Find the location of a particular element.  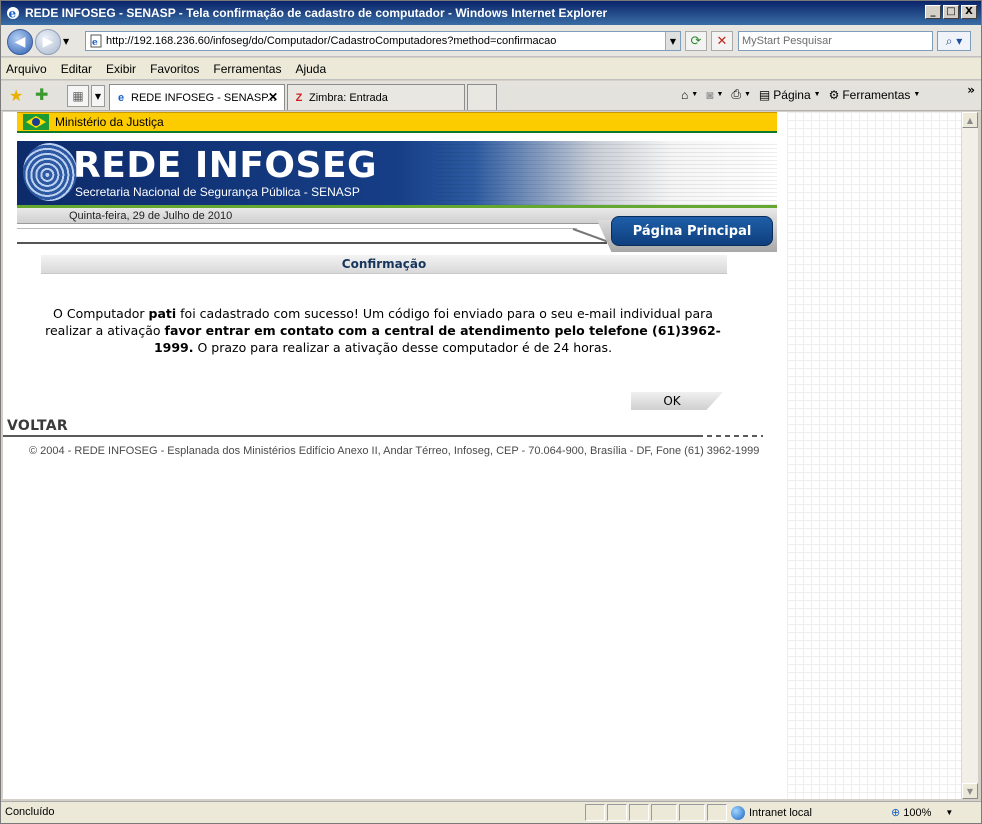

section-title: Confirmação is located at coordinates (384, 264).